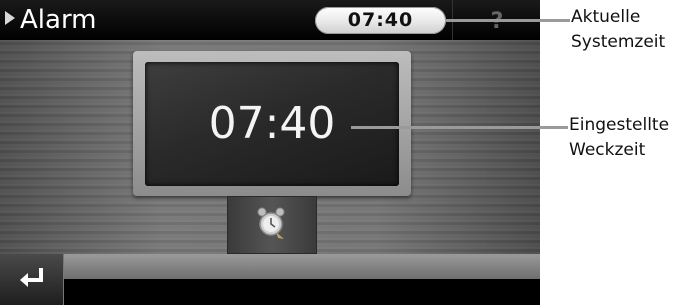 This screenshot has height=305, width=696. What do you see at coordinates (607, 150) in the screenshot?
I see `alarm-time-callout-line2: Weckzeit` at bounding box center [607, 150].